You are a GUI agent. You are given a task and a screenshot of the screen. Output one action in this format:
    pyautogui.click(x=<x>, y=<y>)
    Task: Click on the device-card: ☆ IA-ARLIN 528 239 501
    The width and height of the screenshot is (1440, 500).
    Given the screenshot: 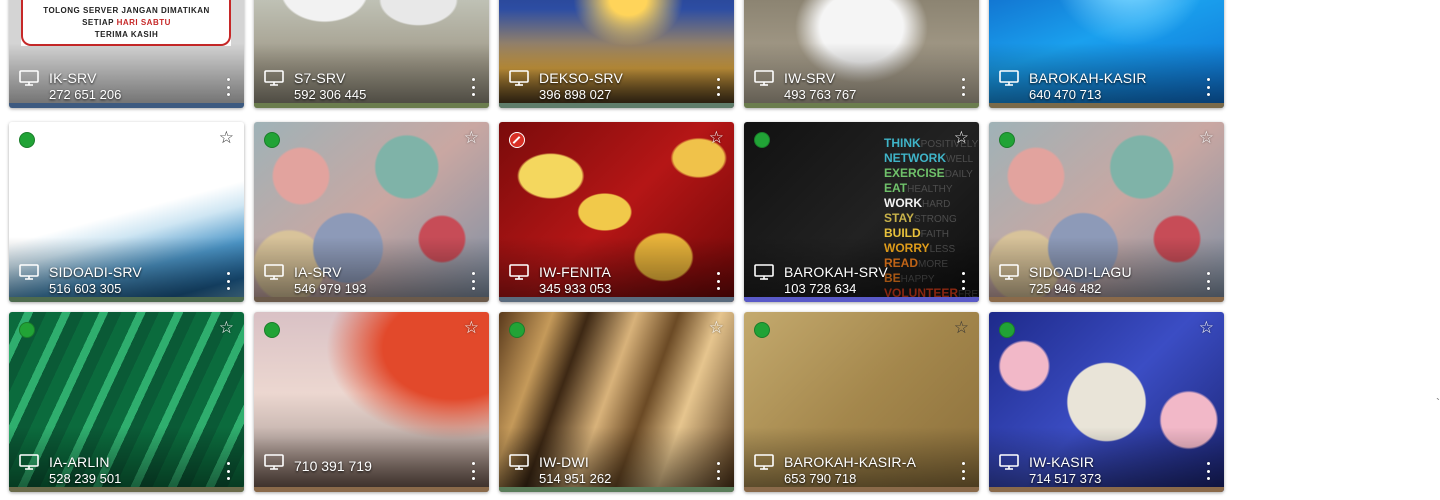 What is the action you would take?
    pyautogui.click(x=126, y=402)
    